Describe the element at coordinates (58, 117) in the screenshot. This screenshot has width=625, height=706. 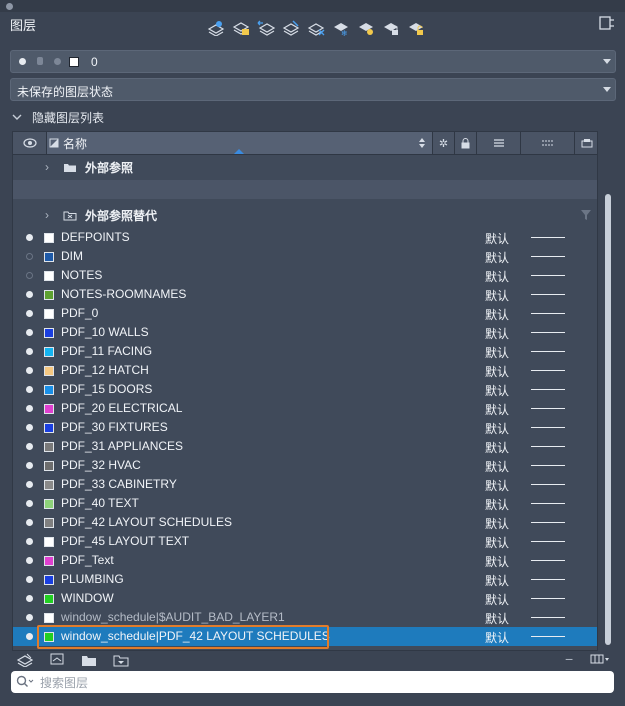
I see `hide-layer-list-toggle: 隐藏图层列表` at that location.